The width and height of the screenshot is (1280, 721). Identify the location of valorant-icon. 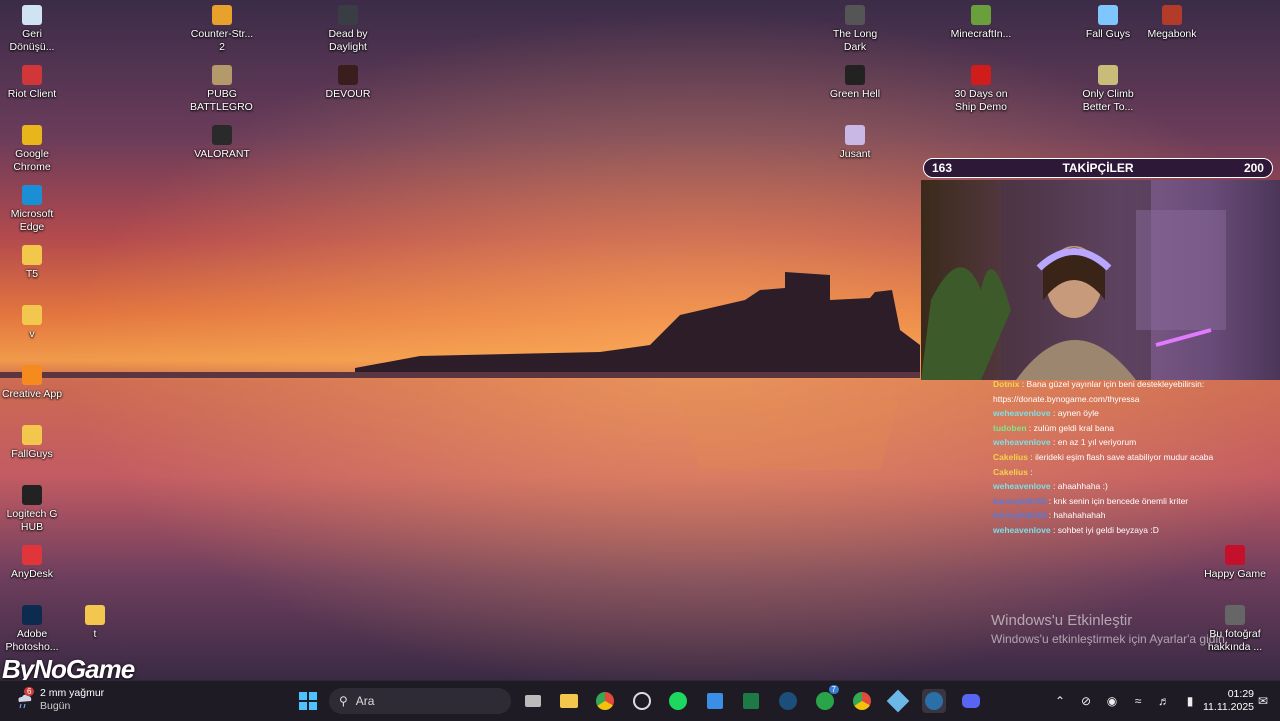
(222, 135).